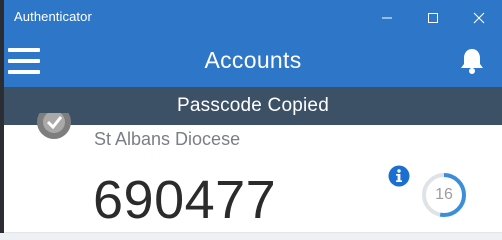  I want to click on row-divider, so click(253, 232).